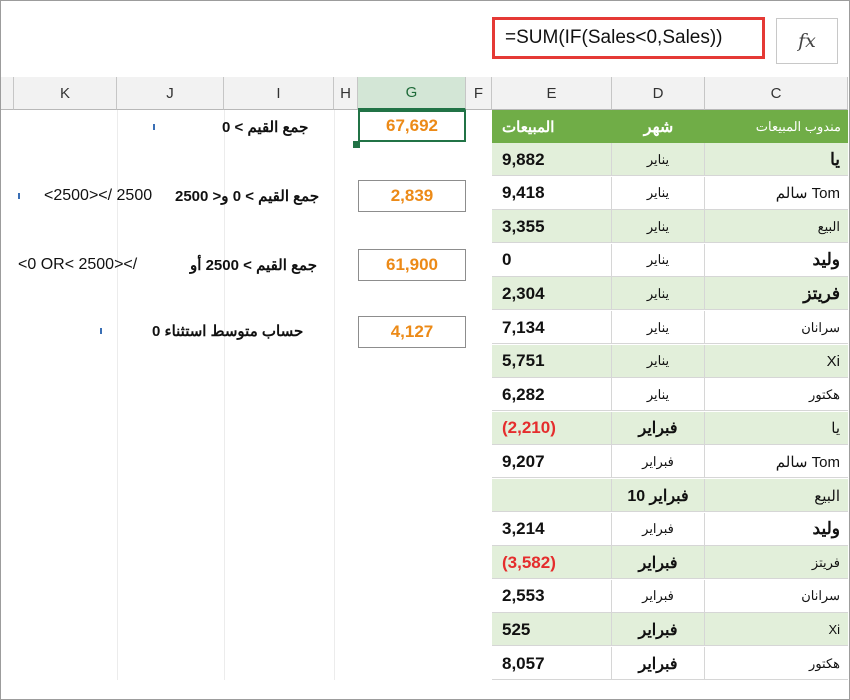 The width and height of the screenshot is (850, 700). Describe the element at coordinates (552, 327) in the screenshot. I see `sales-cell: 7,134` at that location.